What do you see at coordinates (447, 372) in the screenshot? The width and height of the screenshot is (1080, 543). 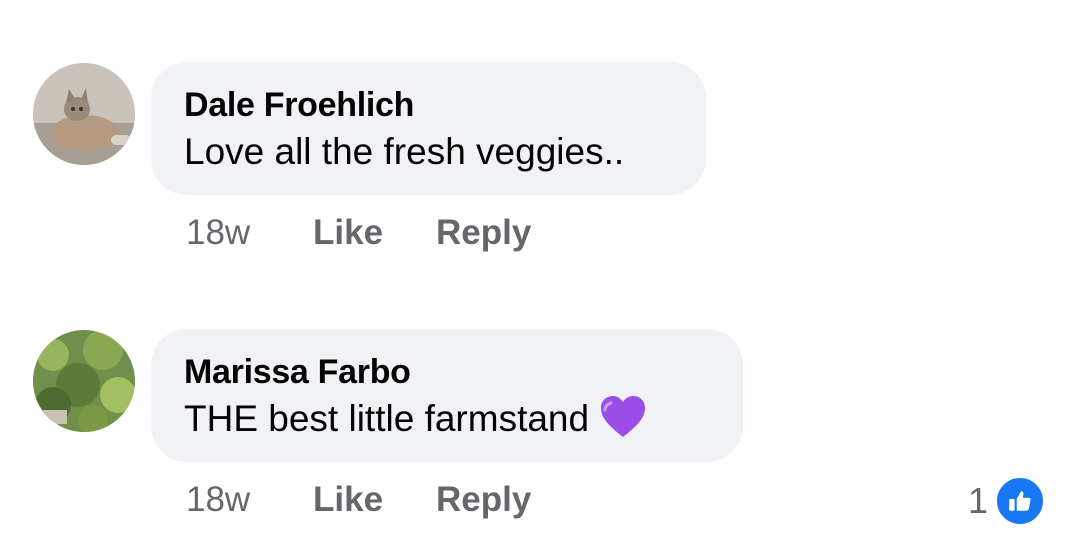 I see `comment-author: Marissa Farbo` at bounding box center [447, 372].